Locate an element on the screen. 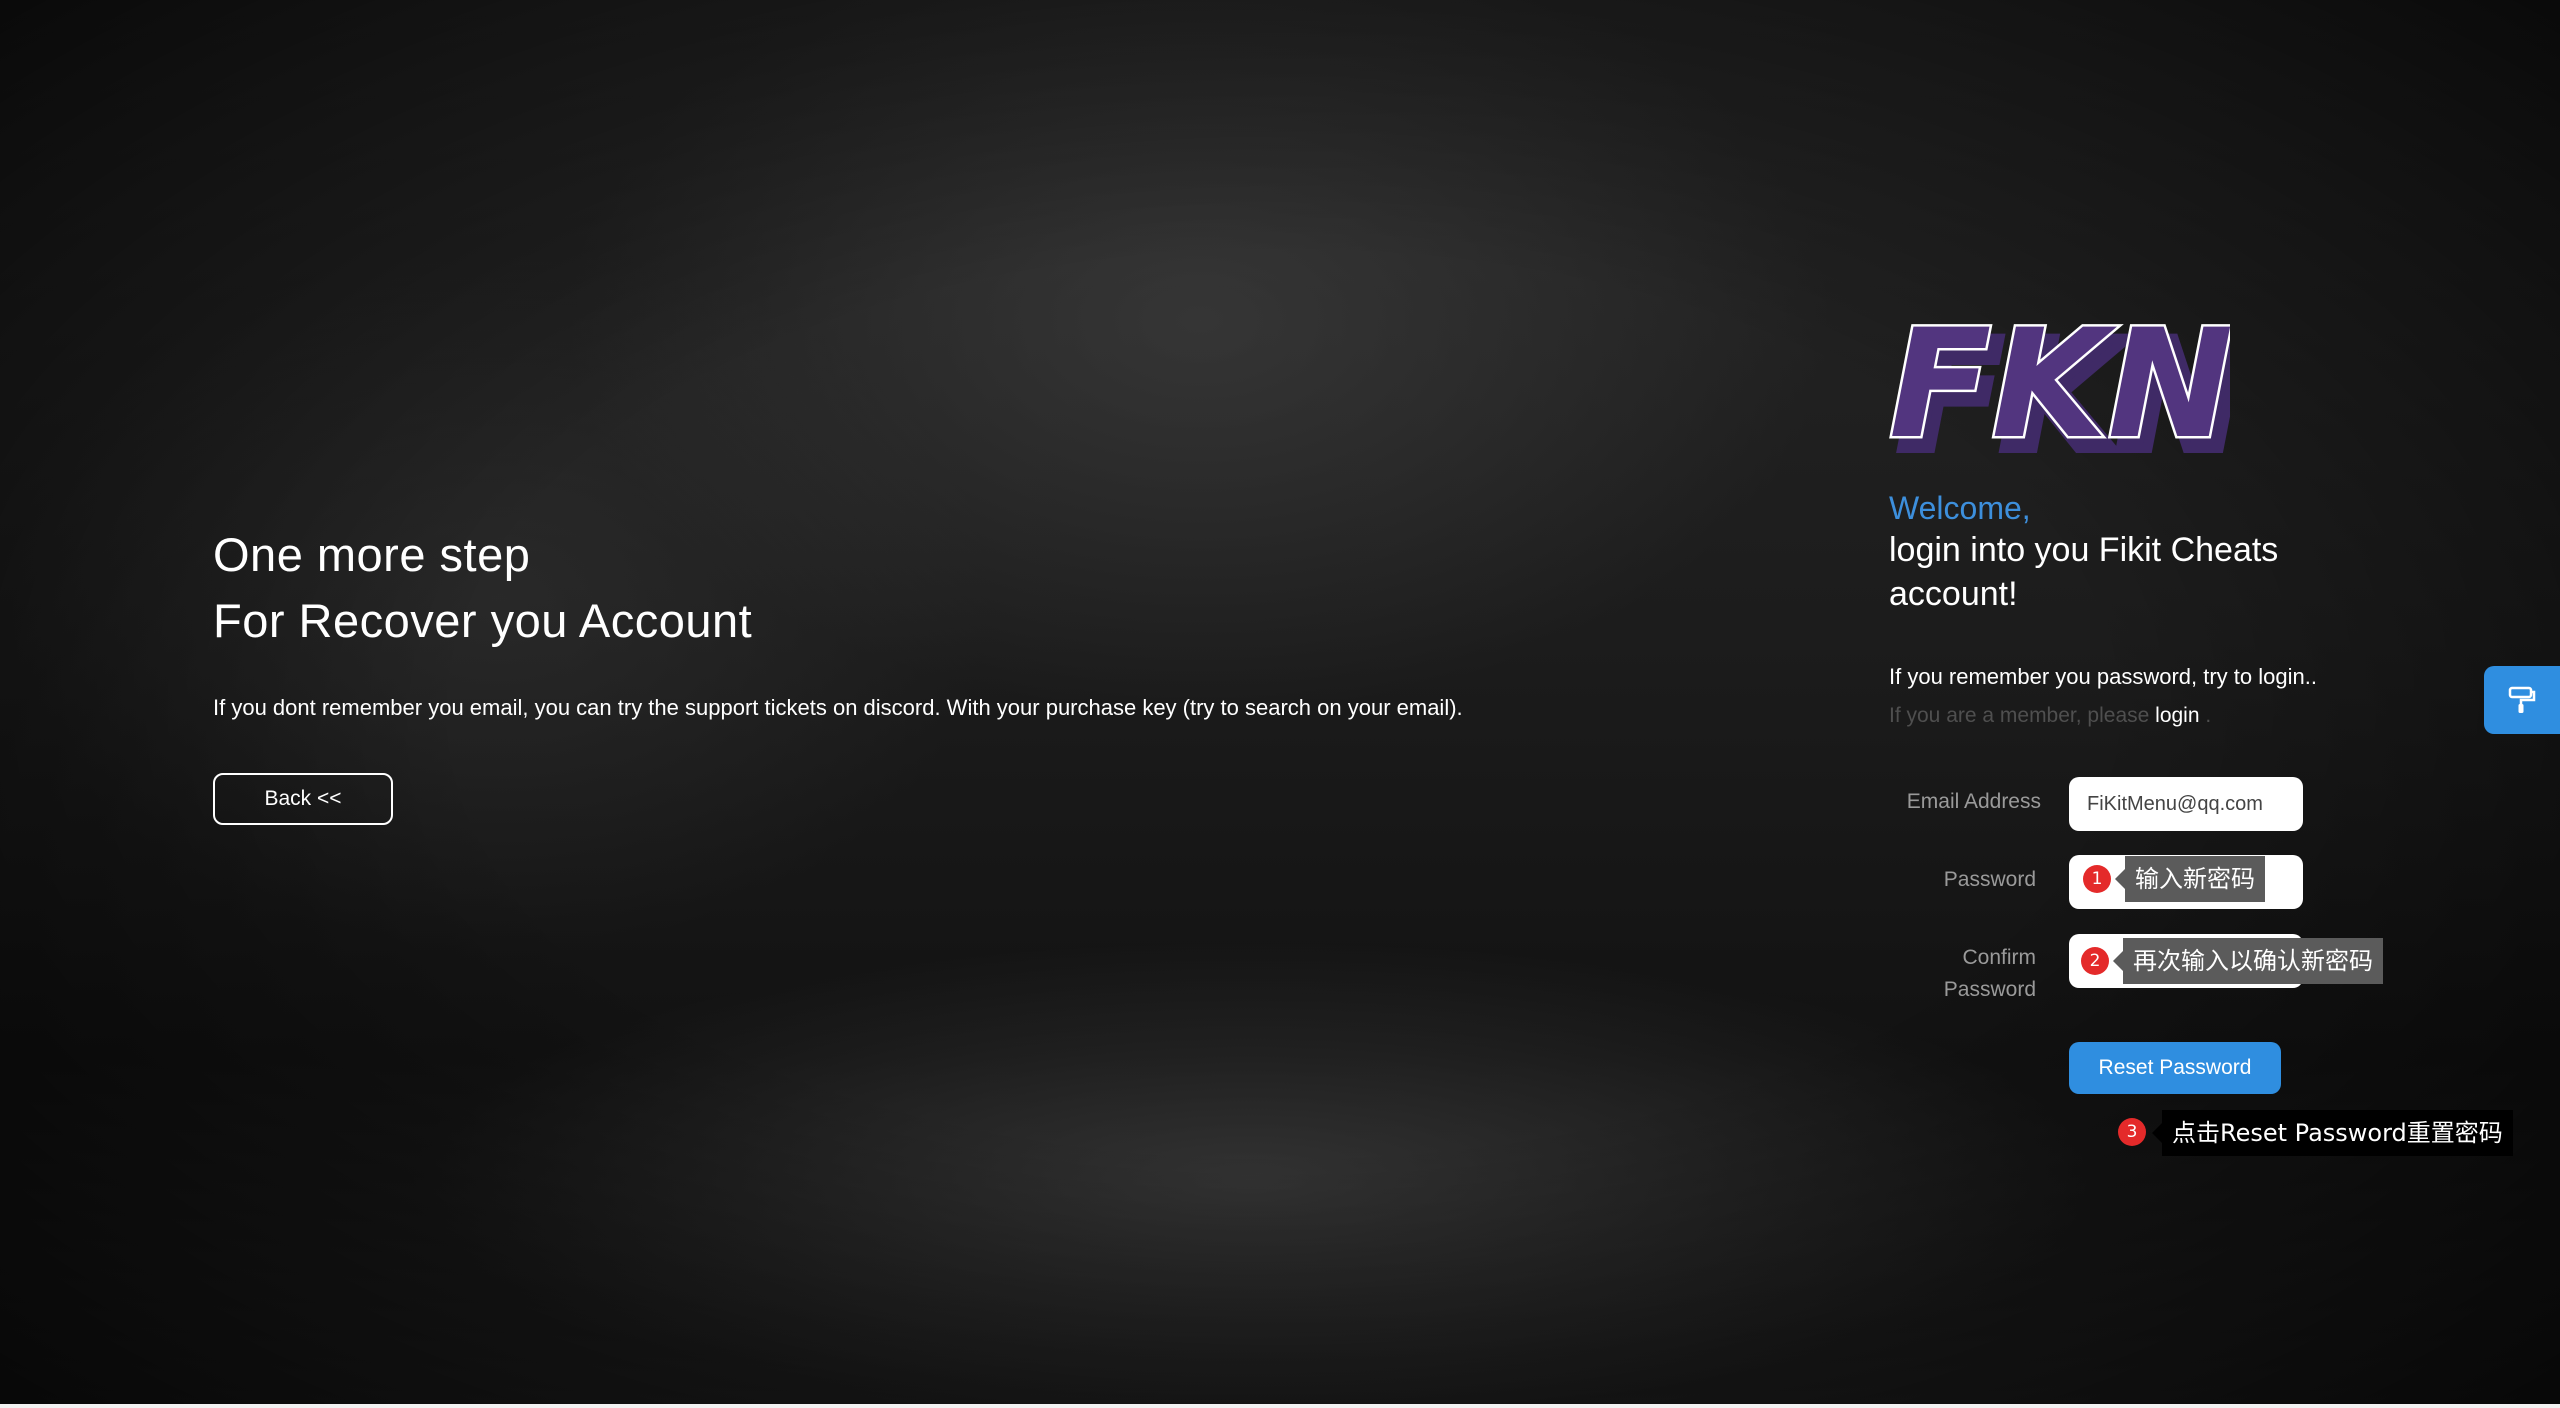  svg-text: FKN is located at coordinates (2059, 383).